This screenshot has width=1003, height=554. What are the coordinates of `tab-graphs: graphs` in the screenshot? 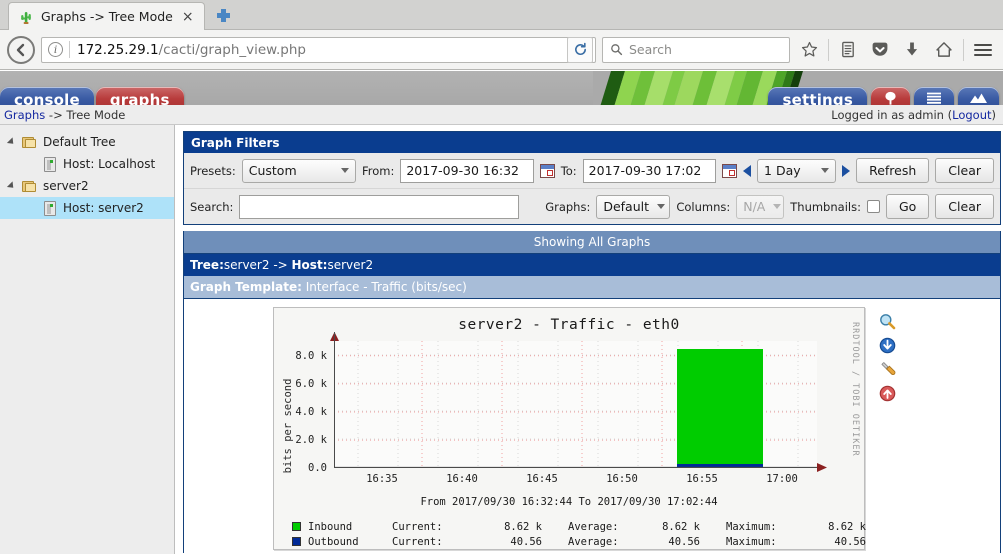 It's located at (139, 96).